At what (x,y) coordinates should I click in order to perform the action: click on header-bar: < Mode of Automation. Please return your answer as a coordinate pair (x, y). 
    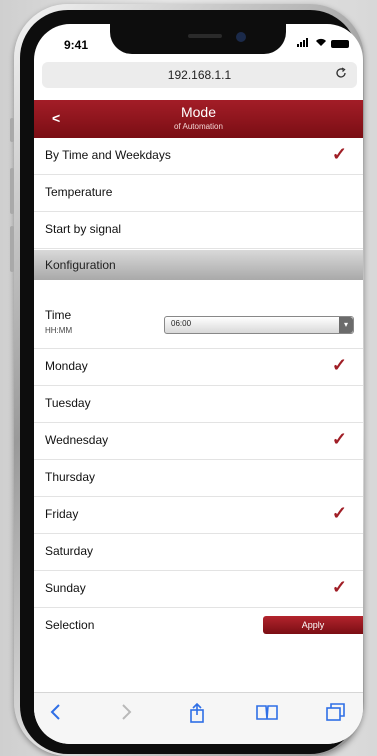
    Looking at the image, I should click on (198, 119).